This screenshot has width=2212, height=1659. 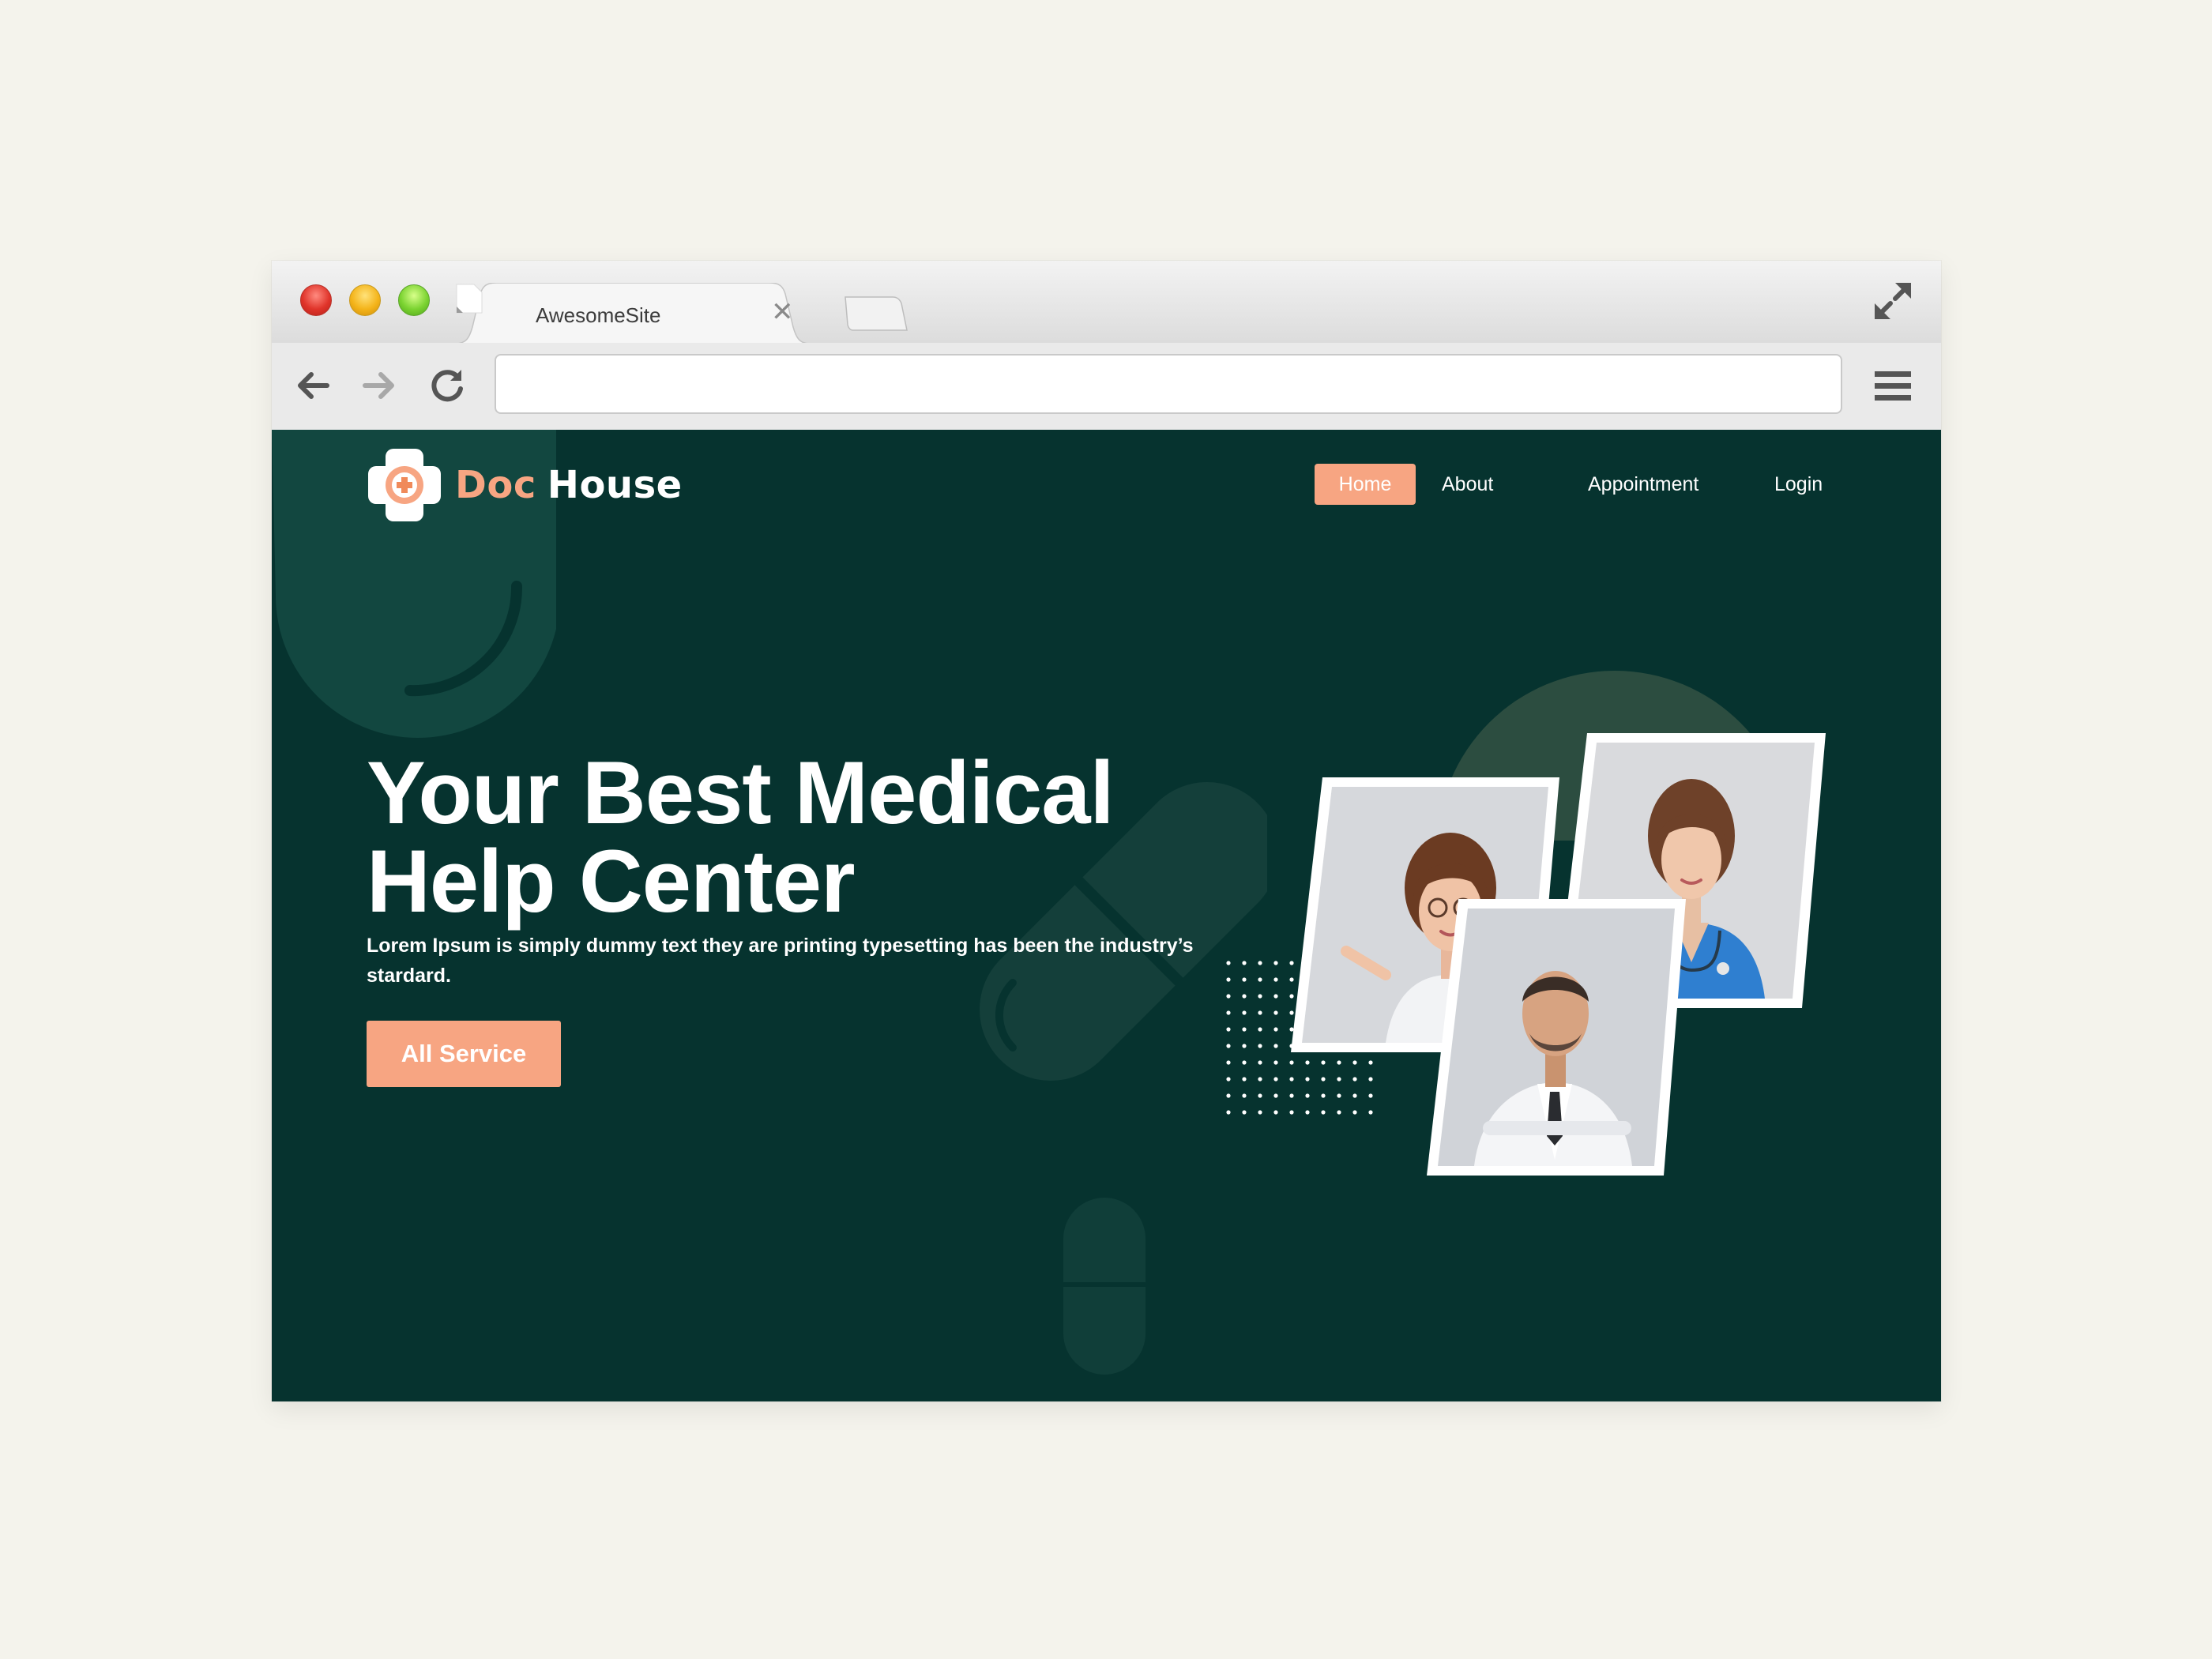 I want to click on tab-close-icon: ✕, so click(x=783, y=312).